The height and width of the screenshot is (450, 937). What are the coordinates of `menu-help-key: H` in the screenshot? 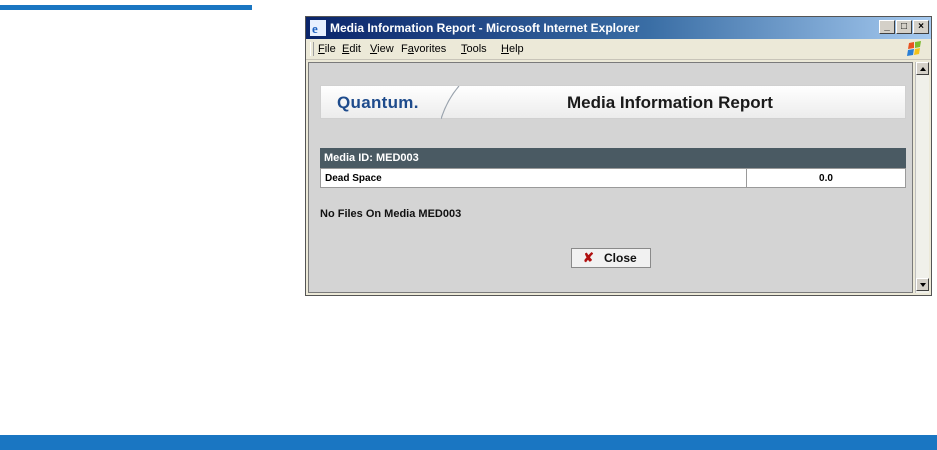 It's located at (505, 49).